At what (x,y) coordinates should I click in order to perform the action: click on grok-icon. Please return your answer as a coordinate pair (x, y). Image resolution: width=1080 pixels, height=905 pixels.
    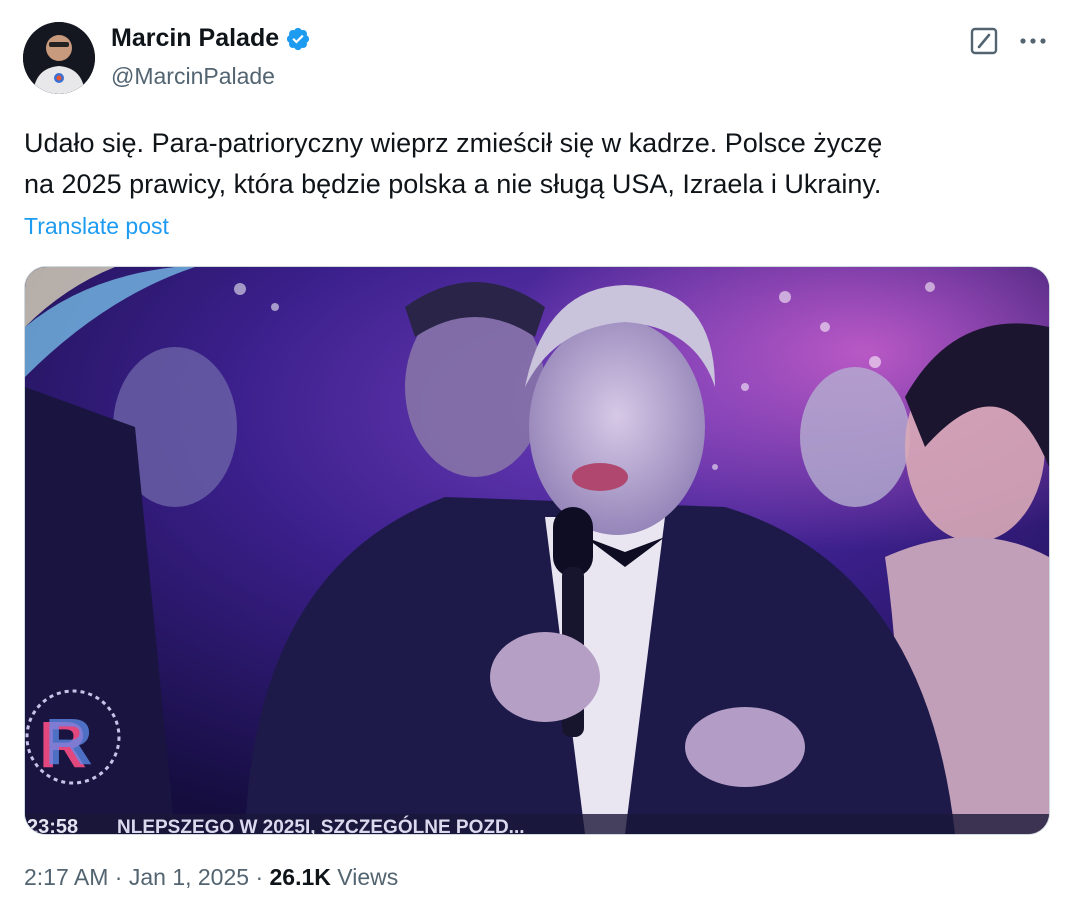
    Looking at the image, I should click on (984, 41).